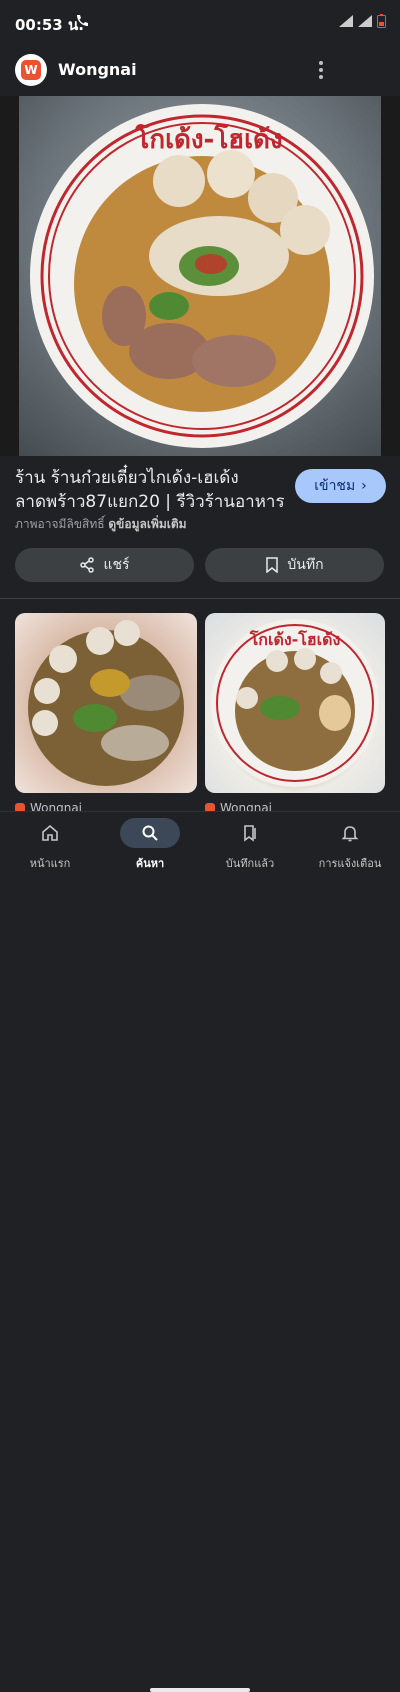 The height and width of the screenshot is (1692, 400). I want to click on status-icons, so click(362, 21).